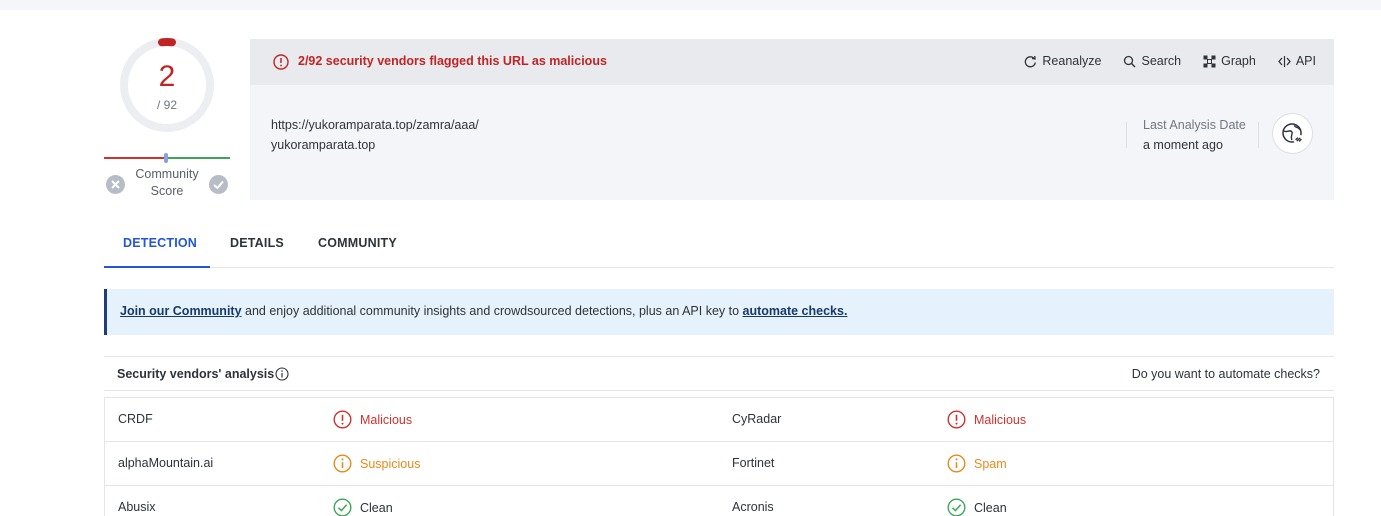  I want to click on automate-checks-link: automate checks., so click(795, 311).